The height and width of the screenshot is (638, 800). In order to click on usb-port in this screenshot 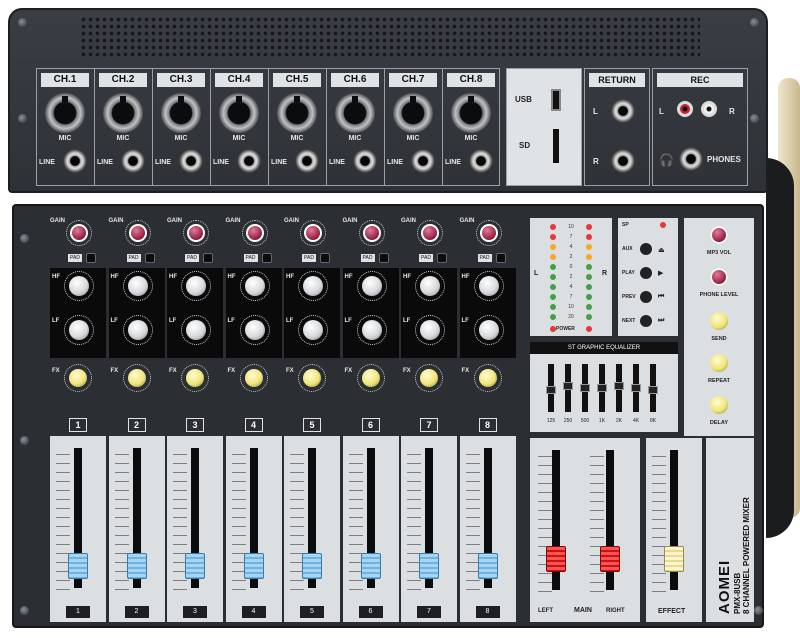, I will do `click(556, 100)`.